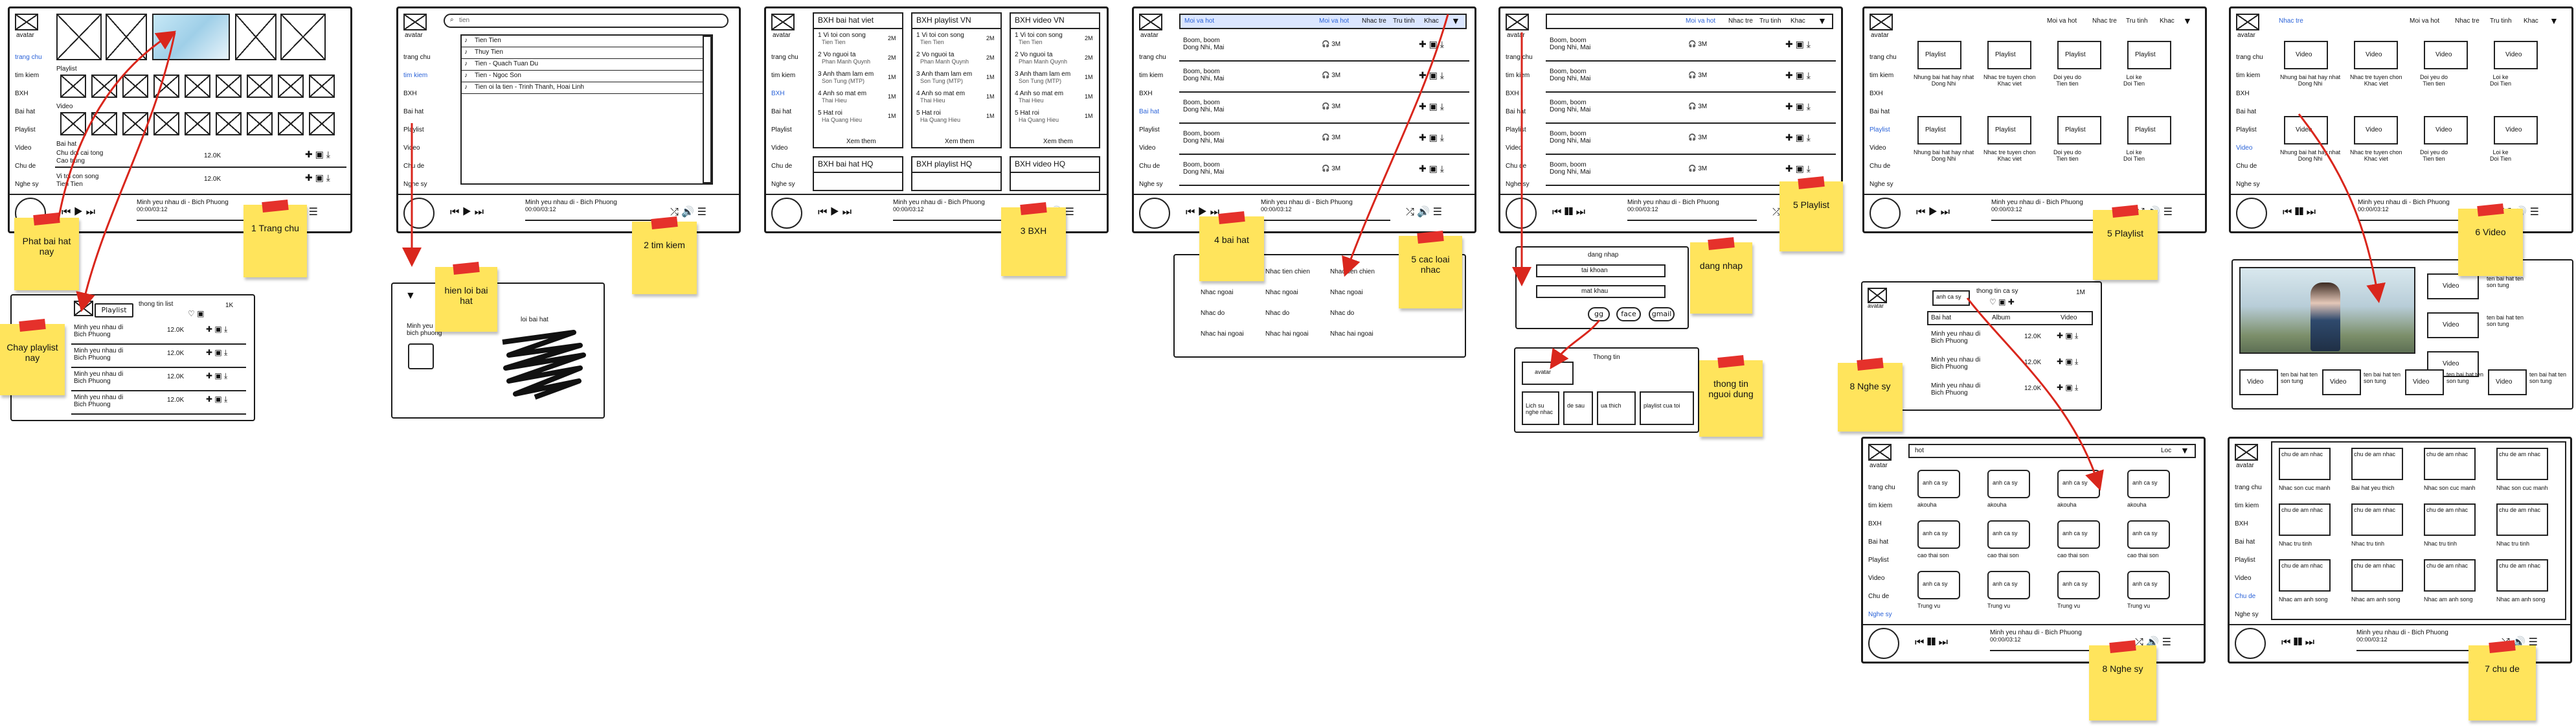  Describe the element at coordinates (1424, 213) in the screenshot. I see `player-extra-icon: ⤮ 🔊 ☰` at that location.